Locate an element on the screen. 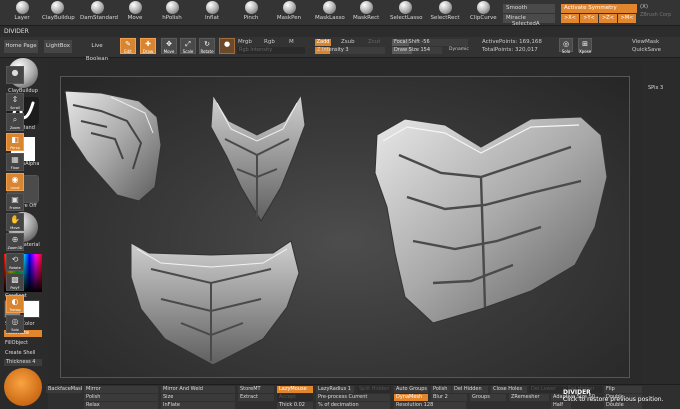 The width and height of the screenshot is (680, 409). solo-icon: ◎ is located at coordinates (566, 44).